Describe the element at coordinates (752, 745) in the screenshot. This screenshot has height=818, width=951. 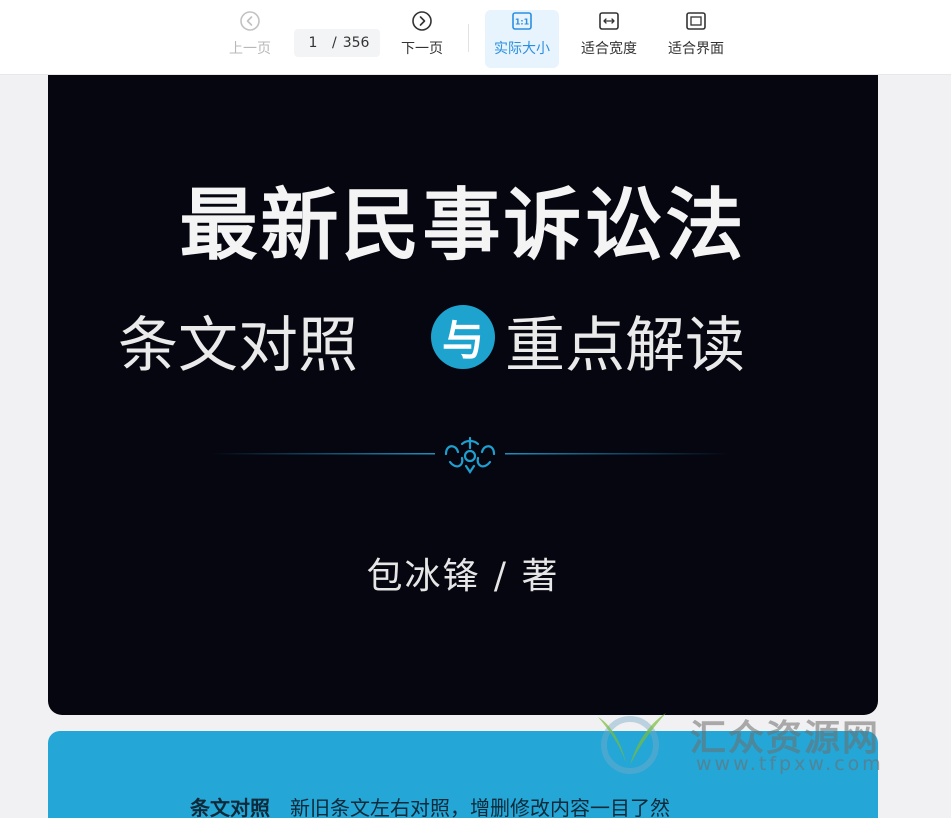
I see `watermark: 汇众资源网 www.tfpxw.com` at that location.